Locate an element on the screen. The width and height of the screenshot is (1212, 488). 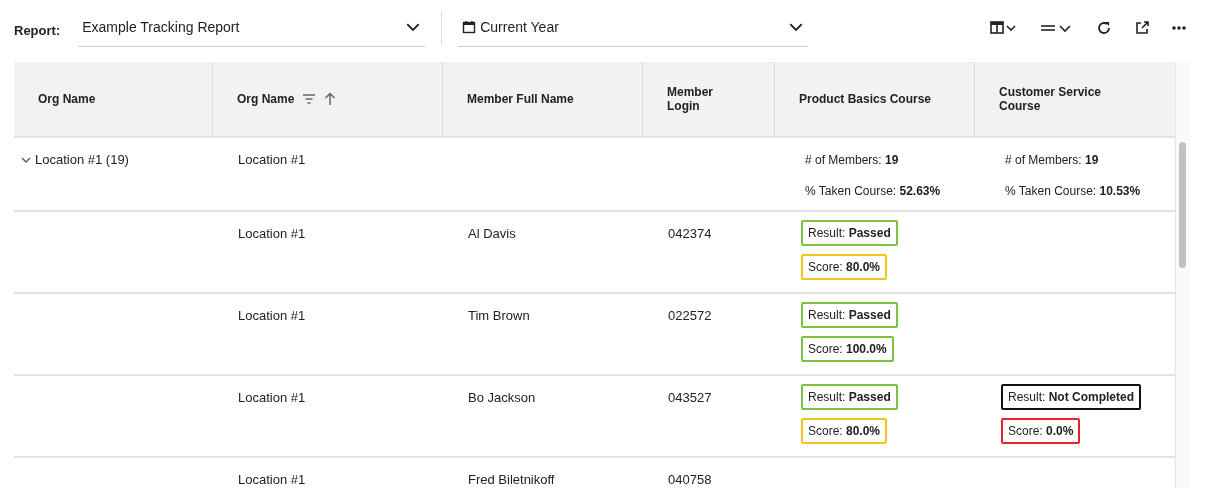
external-link-icon is located at coordinates (1142, 27).